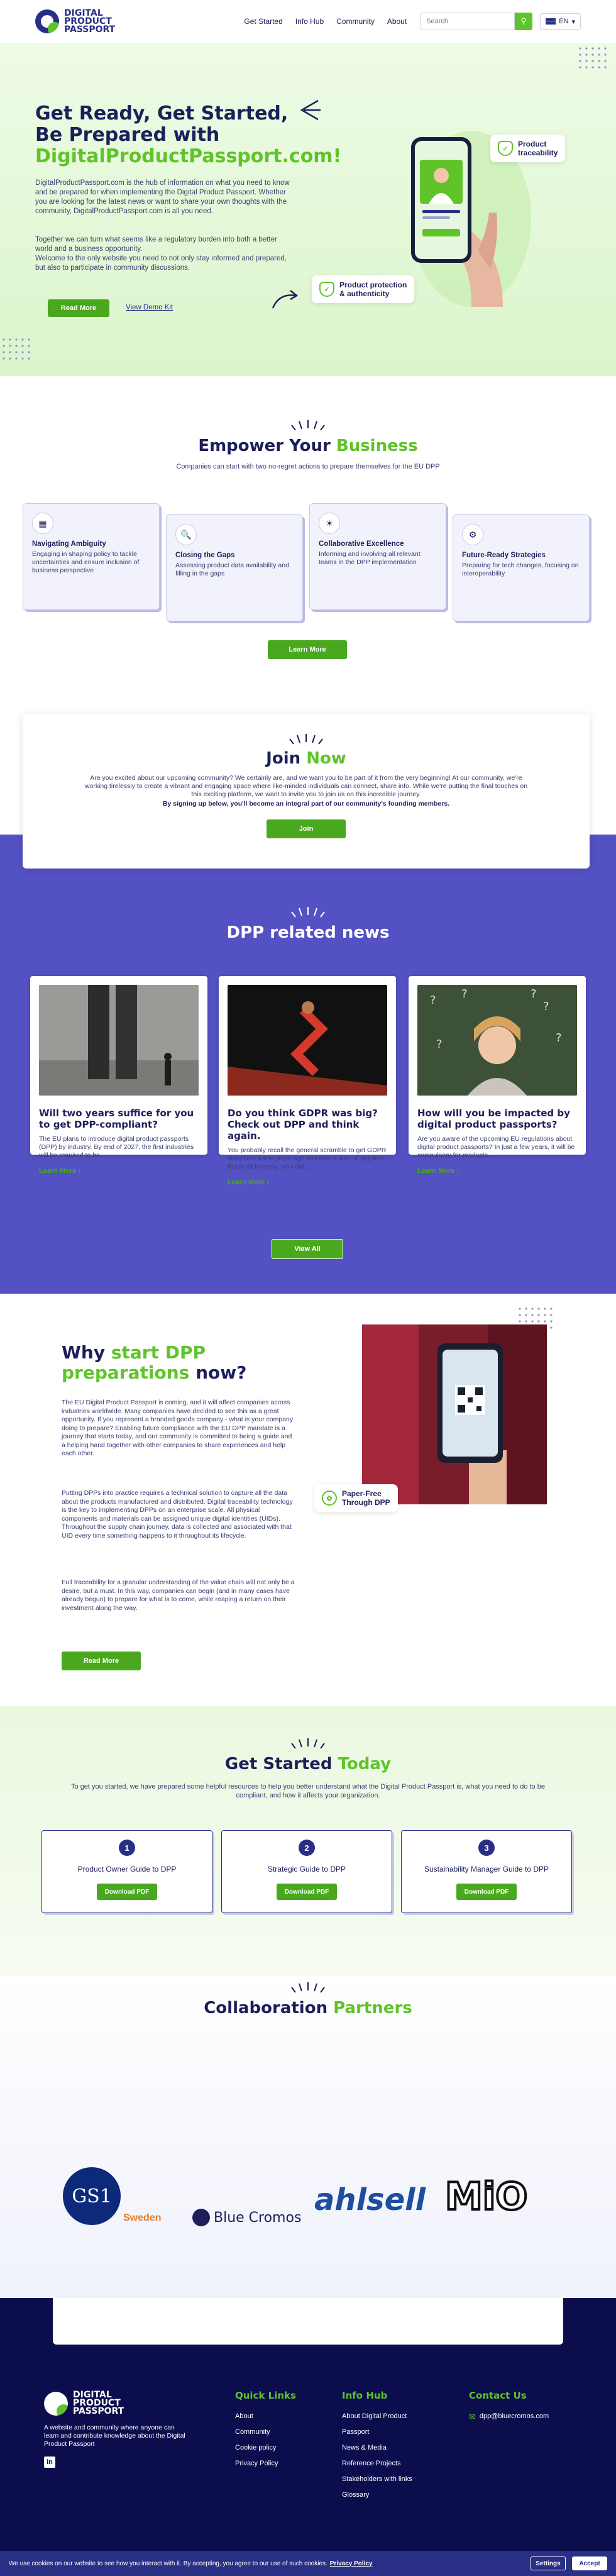  I want to click on learn-more-button: Learn More, so click(307, 649).